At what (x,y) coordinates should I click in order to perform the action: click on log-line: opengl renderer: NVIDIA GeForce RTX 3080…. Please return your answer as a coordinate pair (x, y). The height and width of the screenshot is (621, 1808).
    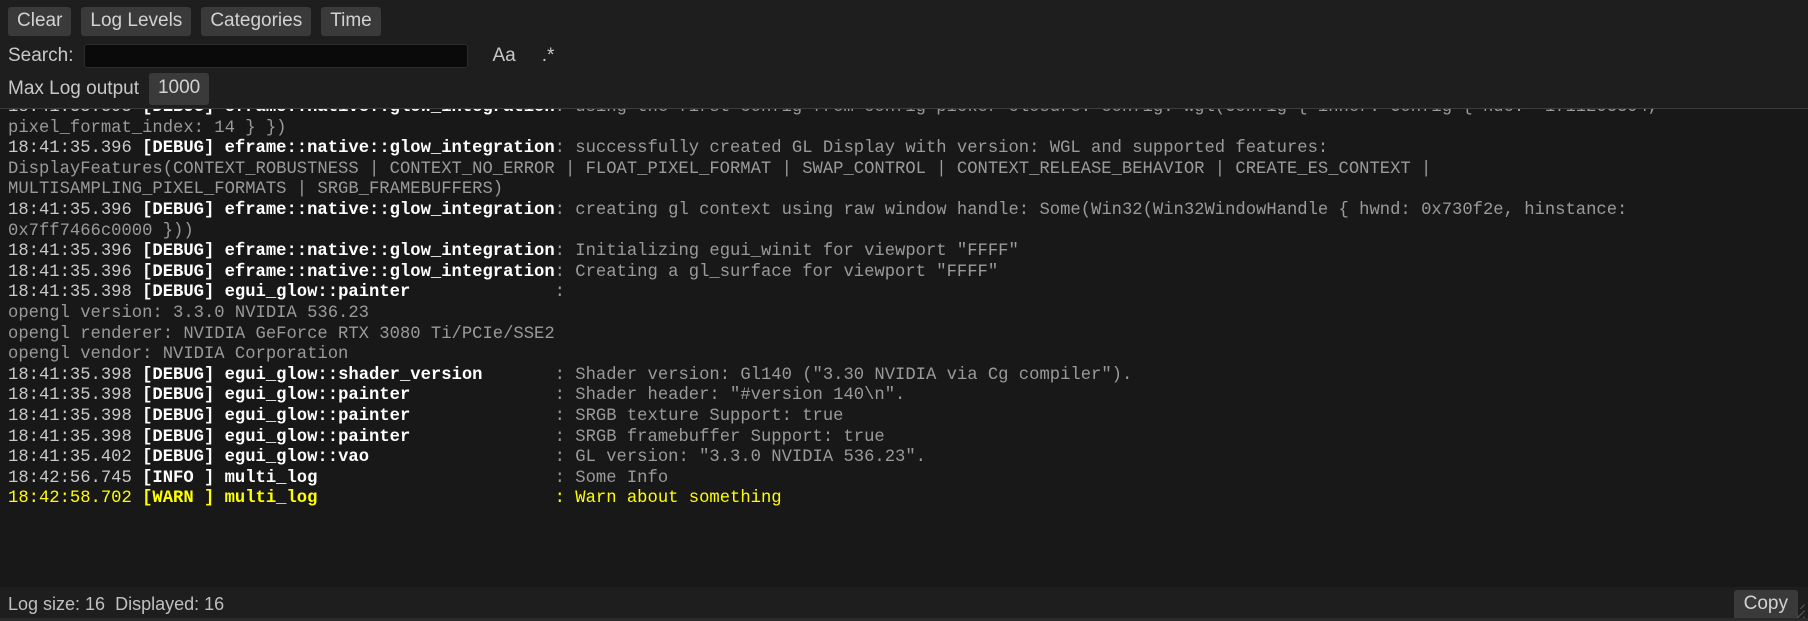
    Looking at the image, I should click on (281, 334).